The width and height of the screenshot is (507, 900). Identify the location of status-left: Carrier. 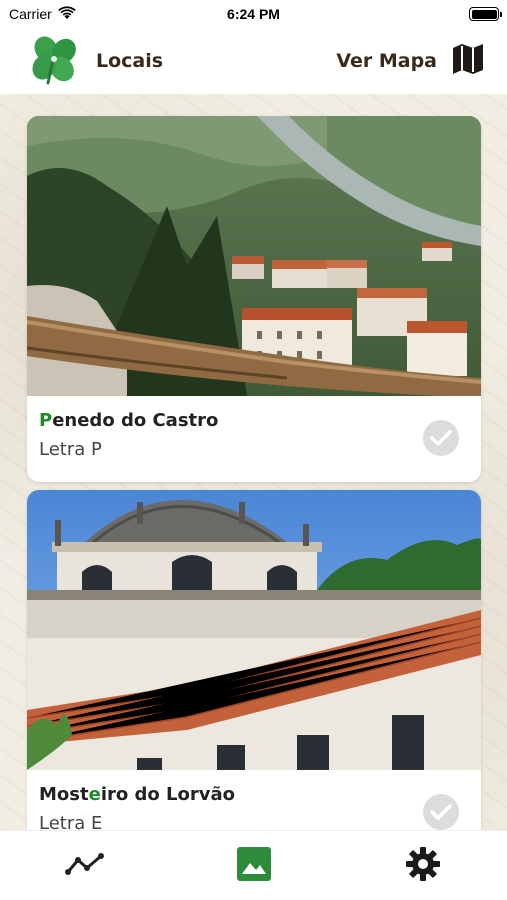
(42, 14).